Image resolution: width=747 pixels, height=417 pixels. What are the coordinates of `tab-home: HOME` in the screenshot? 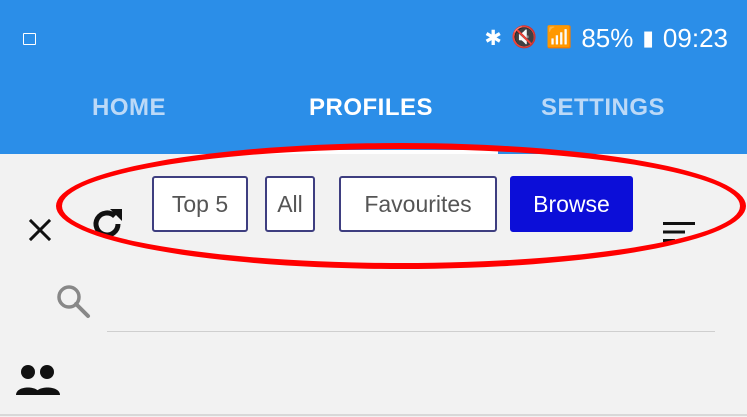 It's located at (129, 108).